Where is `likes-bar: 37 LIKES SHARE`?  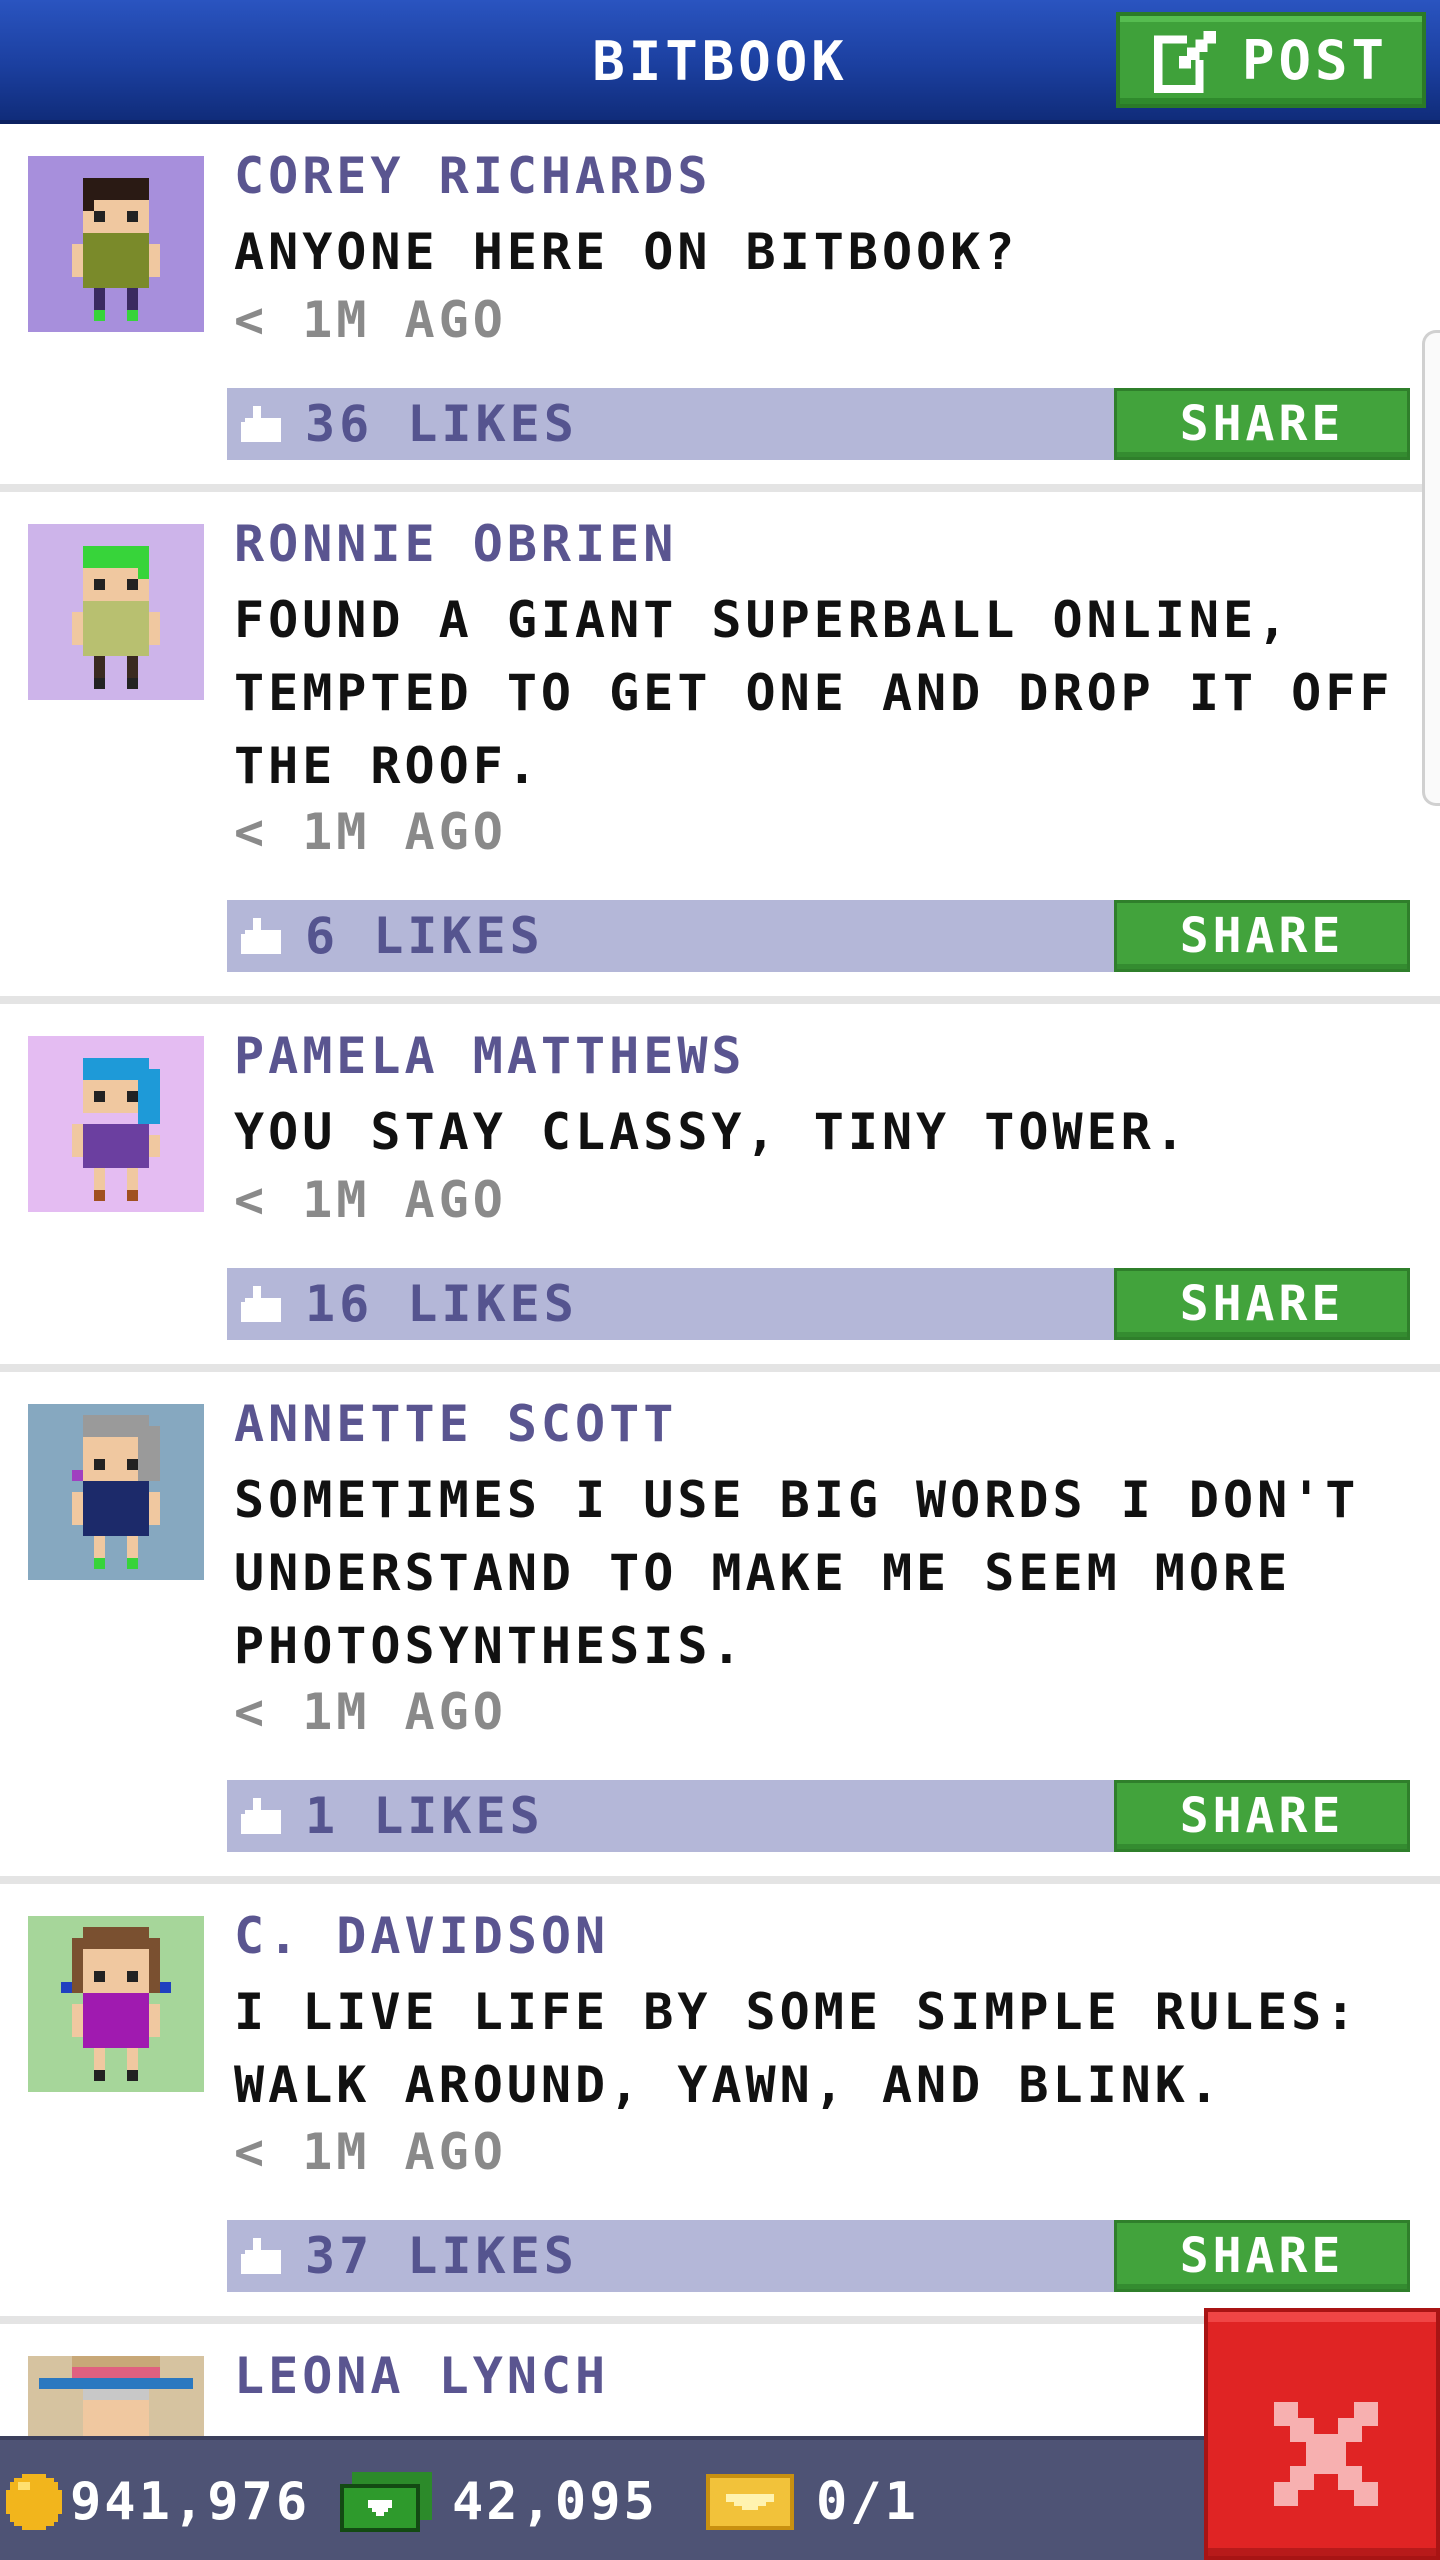
likes-bar: 37 LIKES SHARE is located at coordinates (818, 2256).